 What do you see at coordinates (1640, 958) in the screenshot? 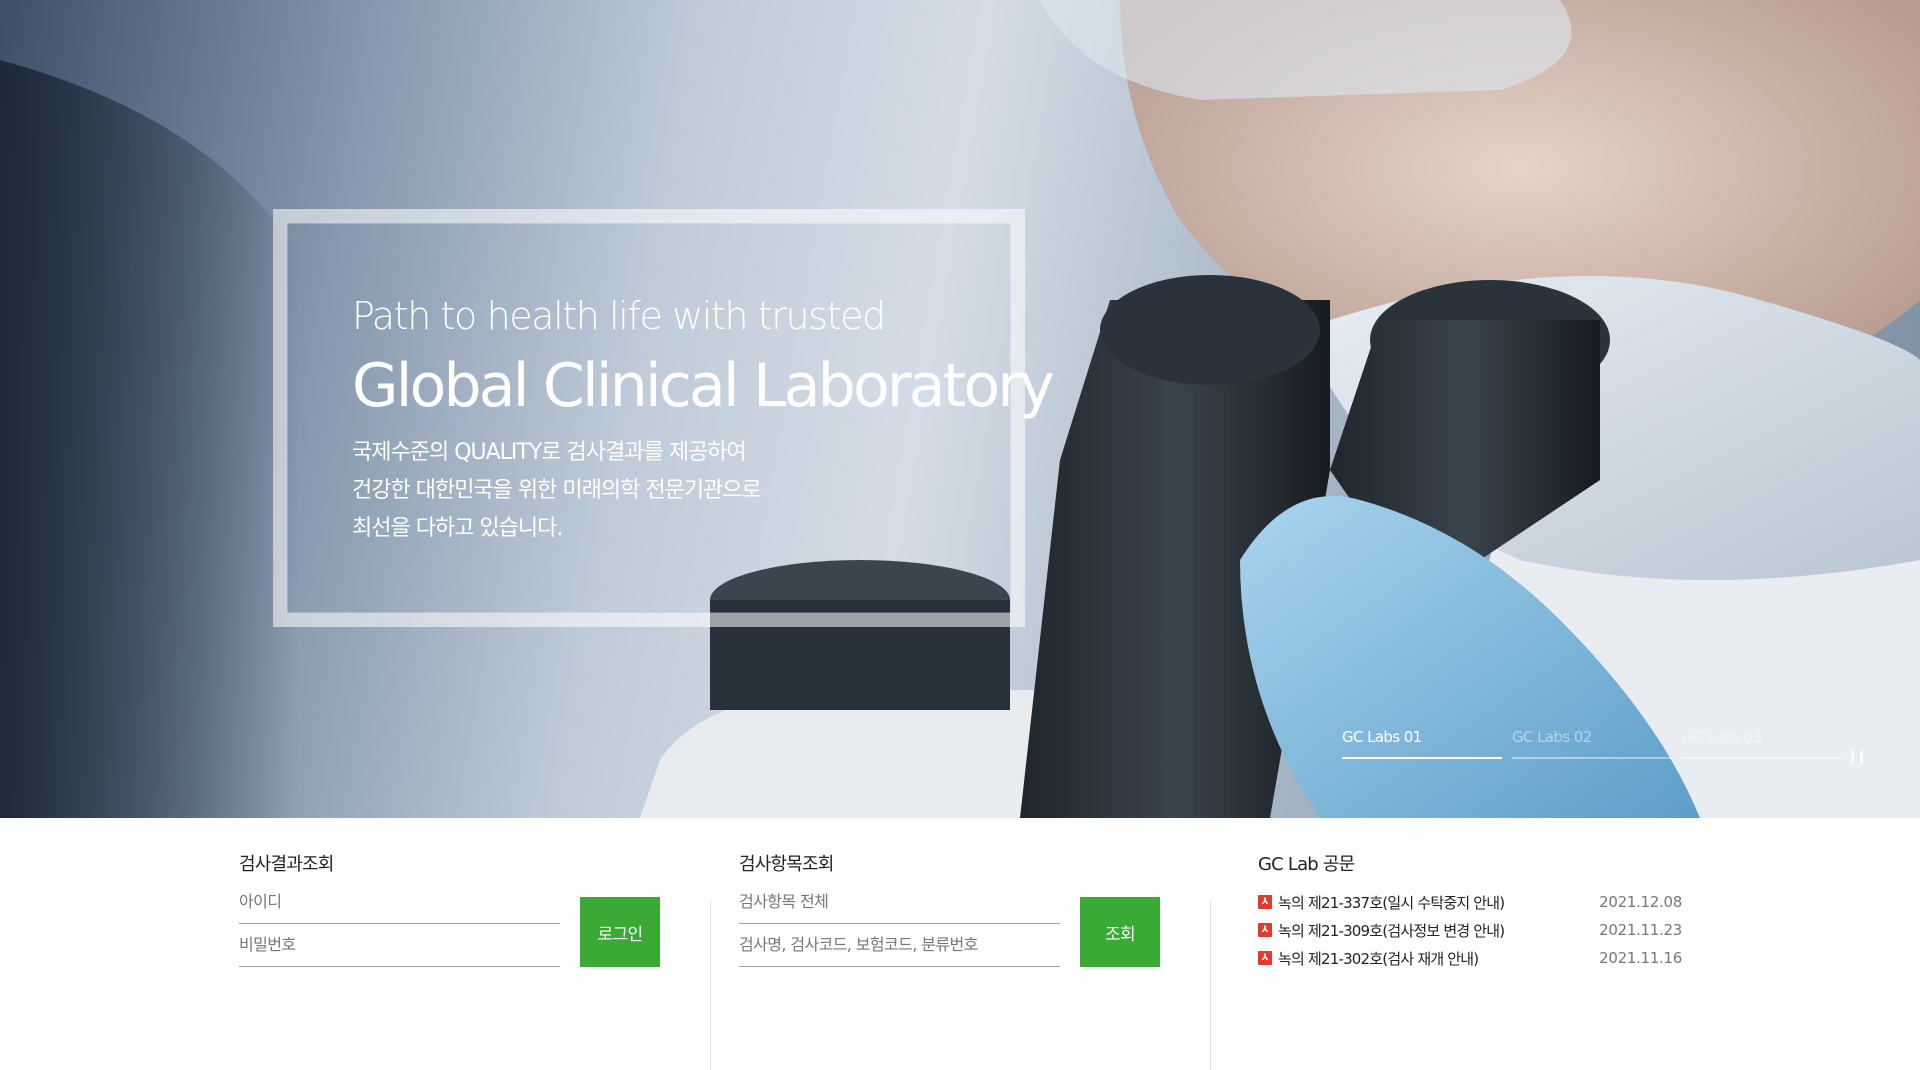
I see `notice-date: 2021.11.16` at bounding box center [1640, 958].